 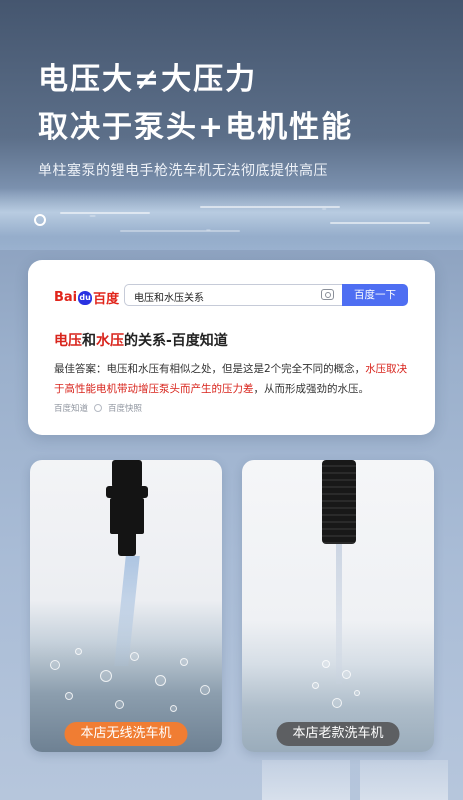 What do you see at coordinates (183, 171) in the screenshot?
I see `headline-subline: 单柱塞泵的锂电手枪洗车机无法彻底提供高压` at bounding box center [183, 171].